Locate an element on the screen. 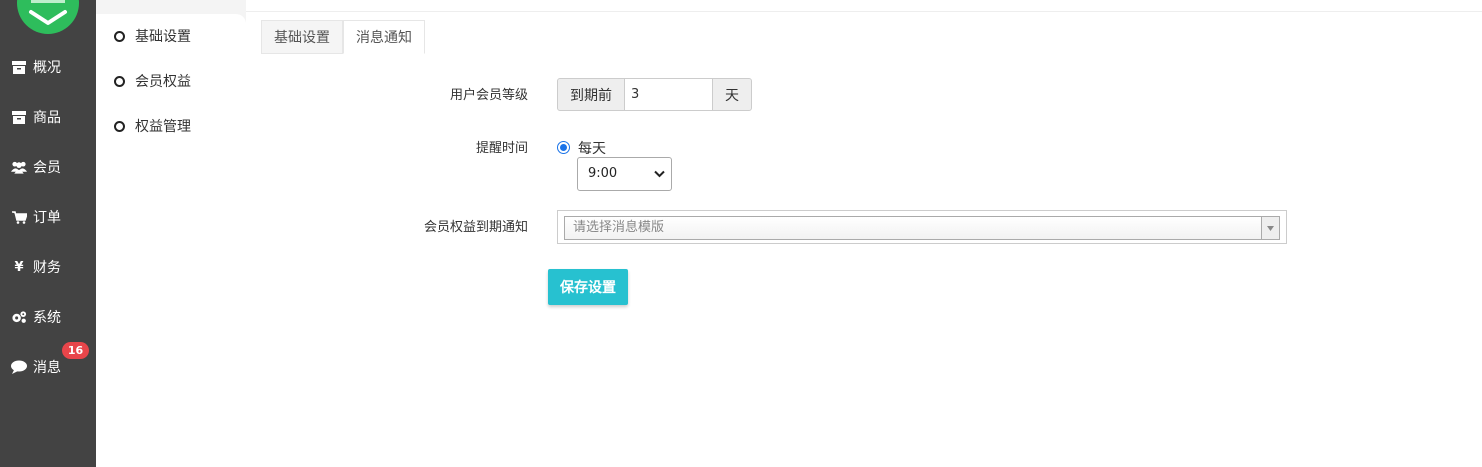  template-select-placeholder: 请选择消息模版 is located at coordinates (619, 227).